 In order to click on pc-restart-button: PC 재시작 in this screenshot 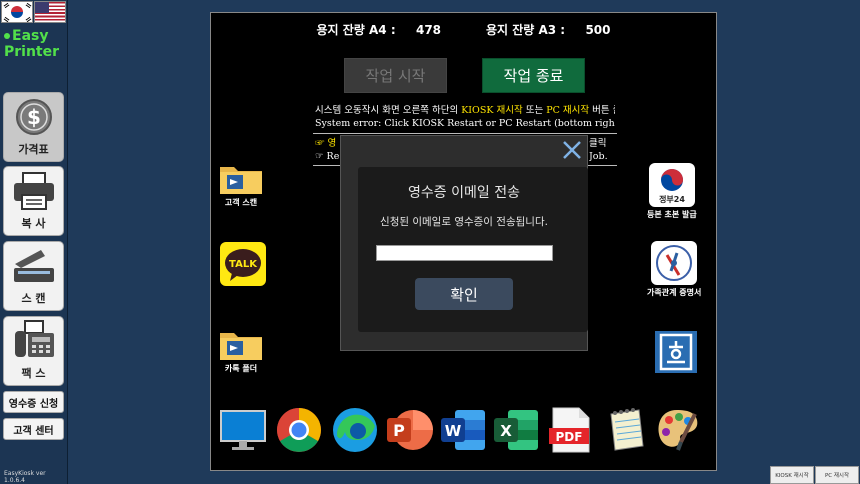, I will do `click(837, 475)`.